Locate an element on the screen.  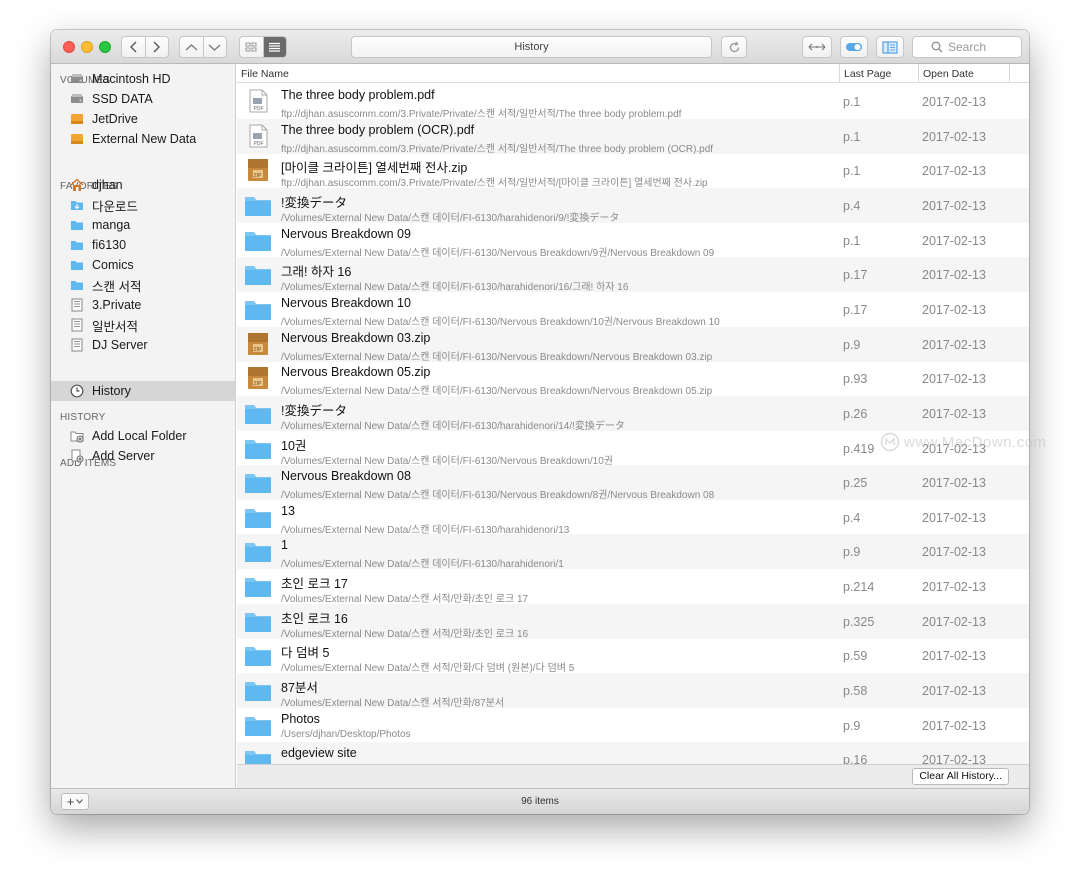
list-icon is located at coordinates (275, 47).